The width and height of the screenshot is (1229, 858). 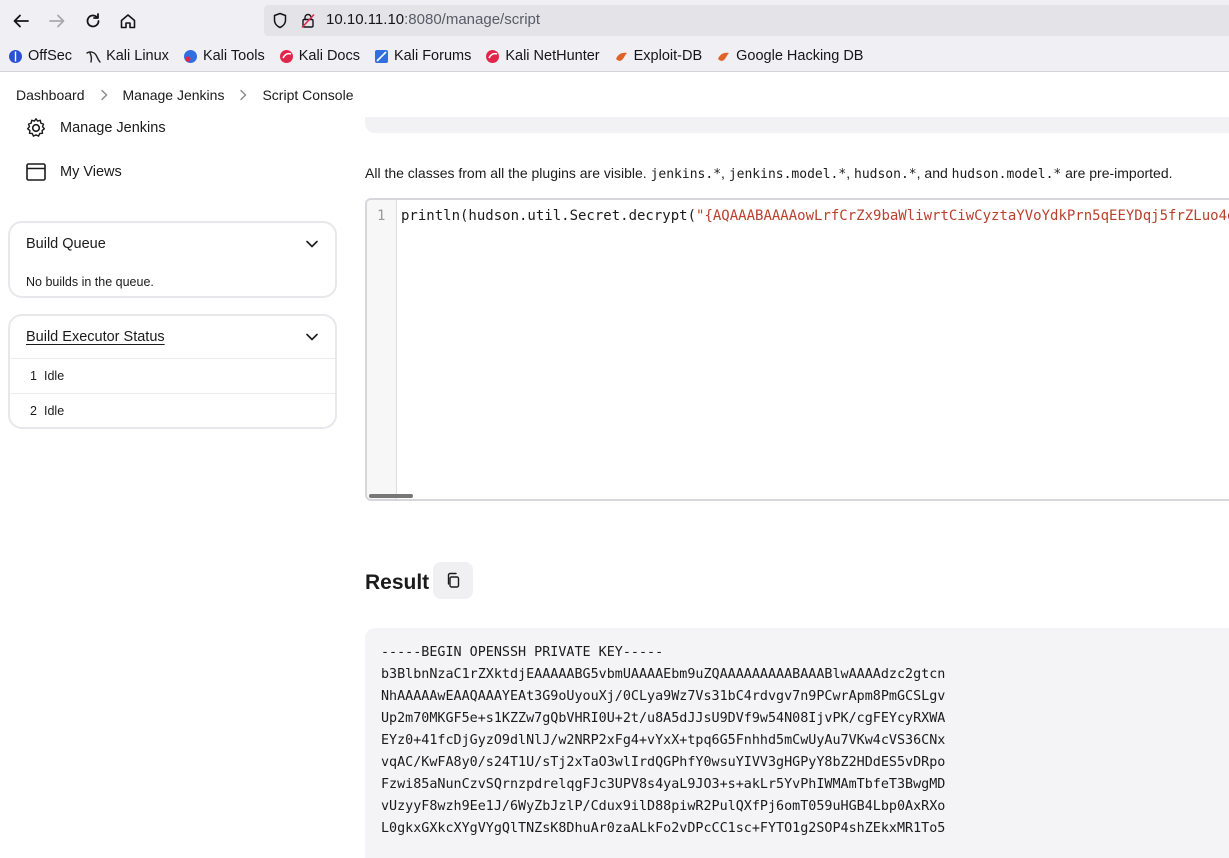 What do you see at coordinates (614, 95) in the screenshot?
I see `breadcrumb: Dashboard Manage Jenkins Script Console` at bounding box center [614, 95].